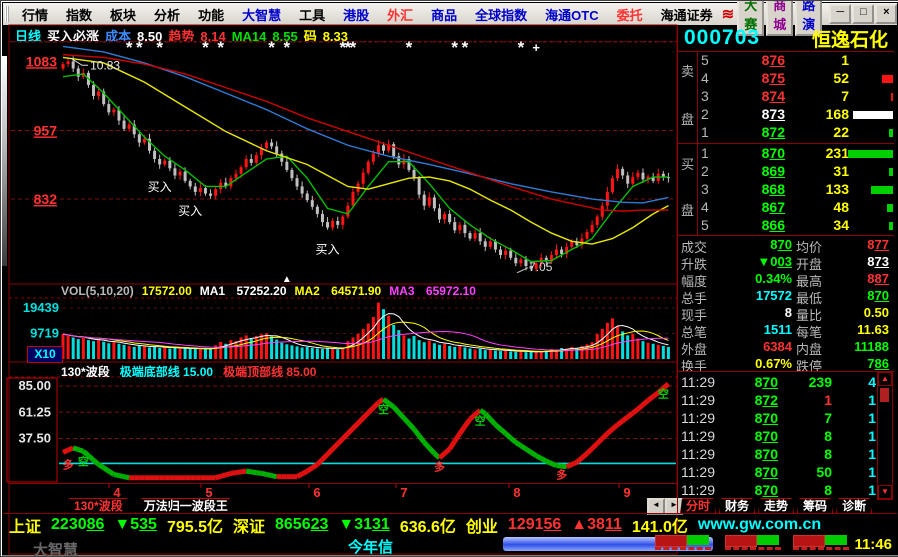 This screenshot has height=557, width=898. I want to click on tick-row: 11:29 870 50 1, so click(778, 473).